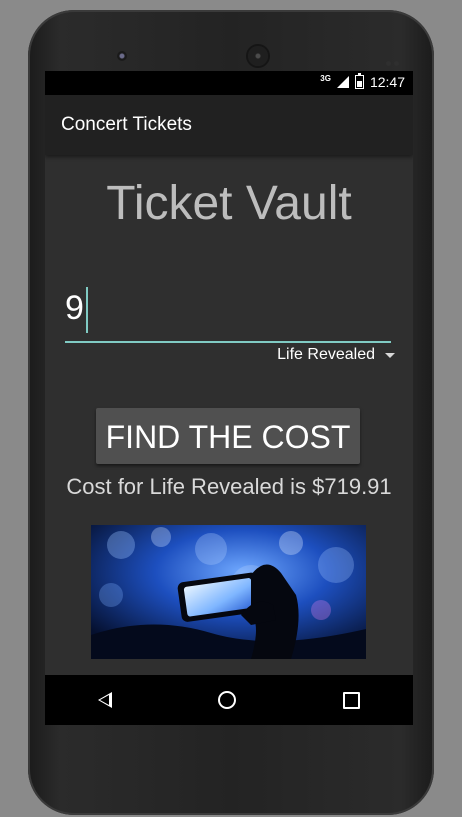  I want to click on app-title: Concert Tickets, so click(126, 124).